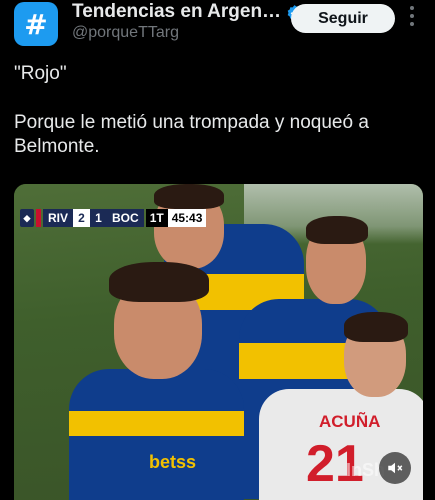 Image resolution: width=435 pixels, height=500 pixels. Describe the element at coordinates (99, 218) in the screenshot. I see `away-score: 1` at that location.